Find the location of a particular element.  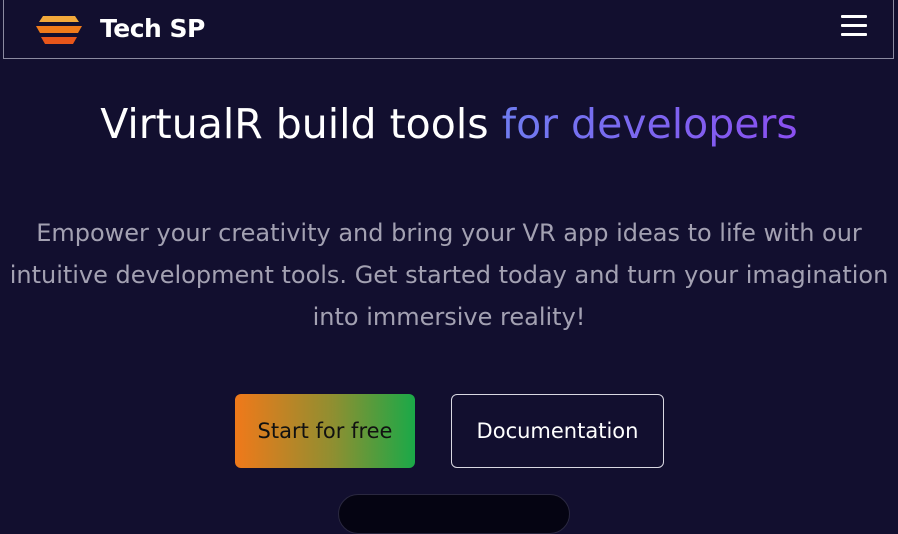

navbar: Tech SP is located at coordinates (448, 29).